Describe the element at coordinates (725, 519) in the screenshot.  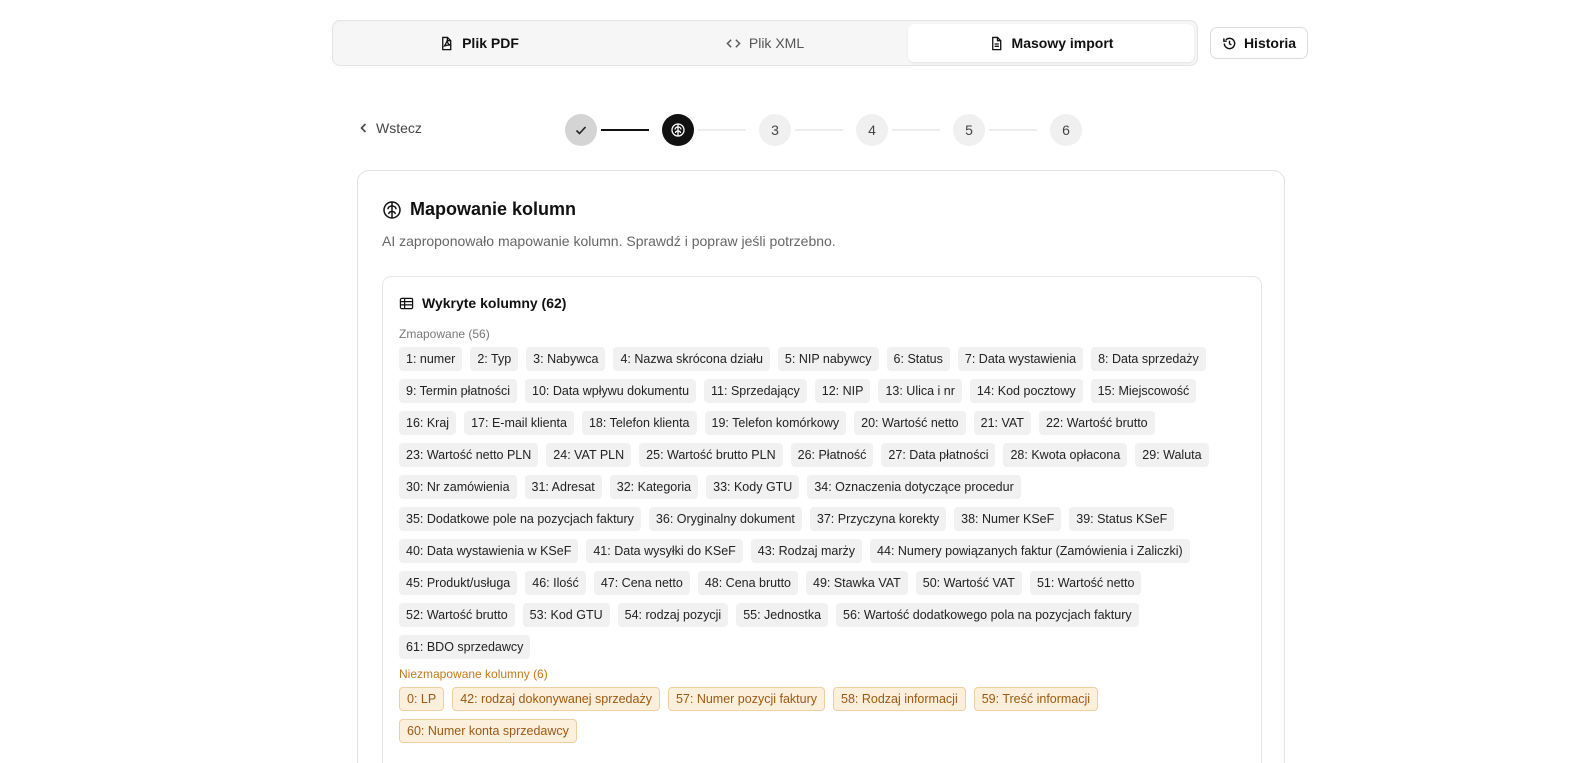
I see `mapped-column-chip: 36: Oryginalny dokument` at that location.